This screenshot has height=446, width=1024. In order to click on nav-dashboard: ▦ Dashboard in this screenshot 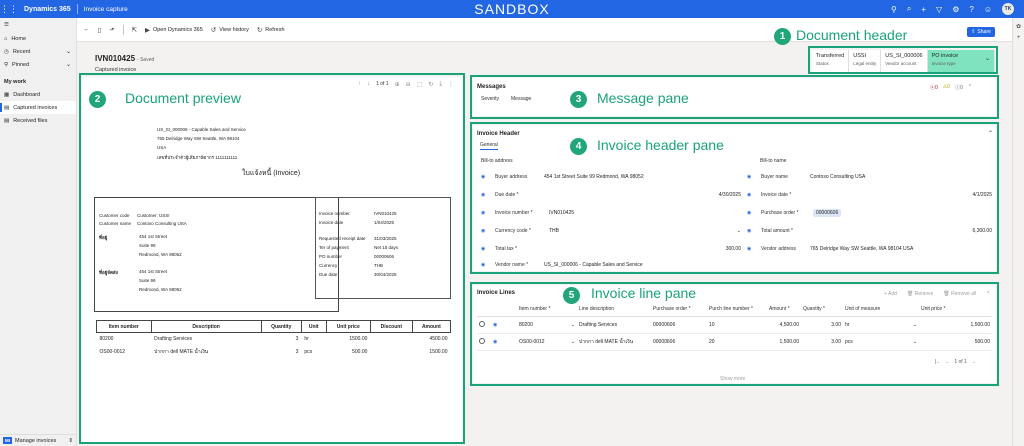, I will do `click(38, 94)`.